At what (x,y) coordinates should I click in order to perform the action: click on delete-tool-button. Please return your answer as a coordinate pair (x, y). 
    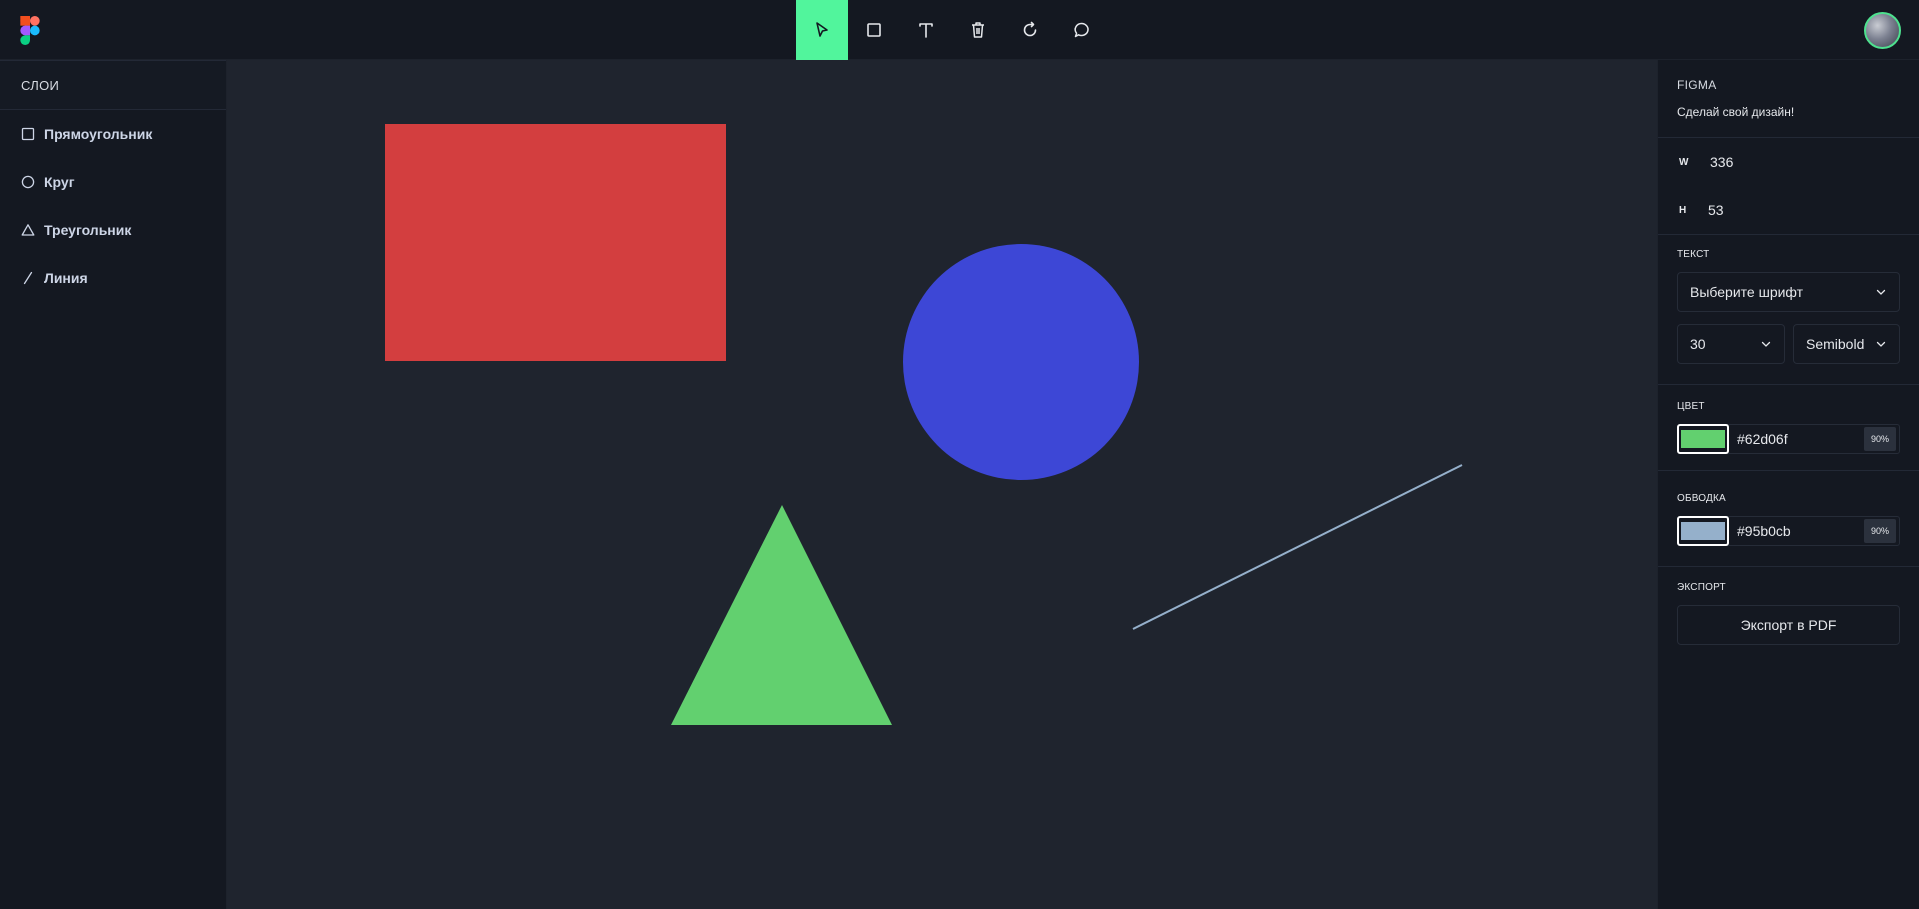
    Looking at the image, I should click on (978, 30).